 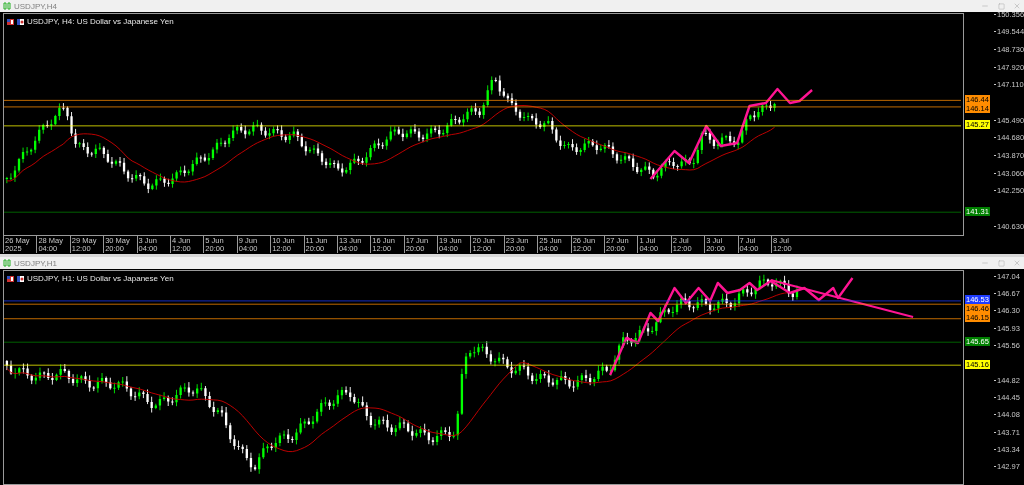 I want to click on chart-legend: USDJPY, H1: US Dollar vs Japanese Yen, so click(x=100, y=278).